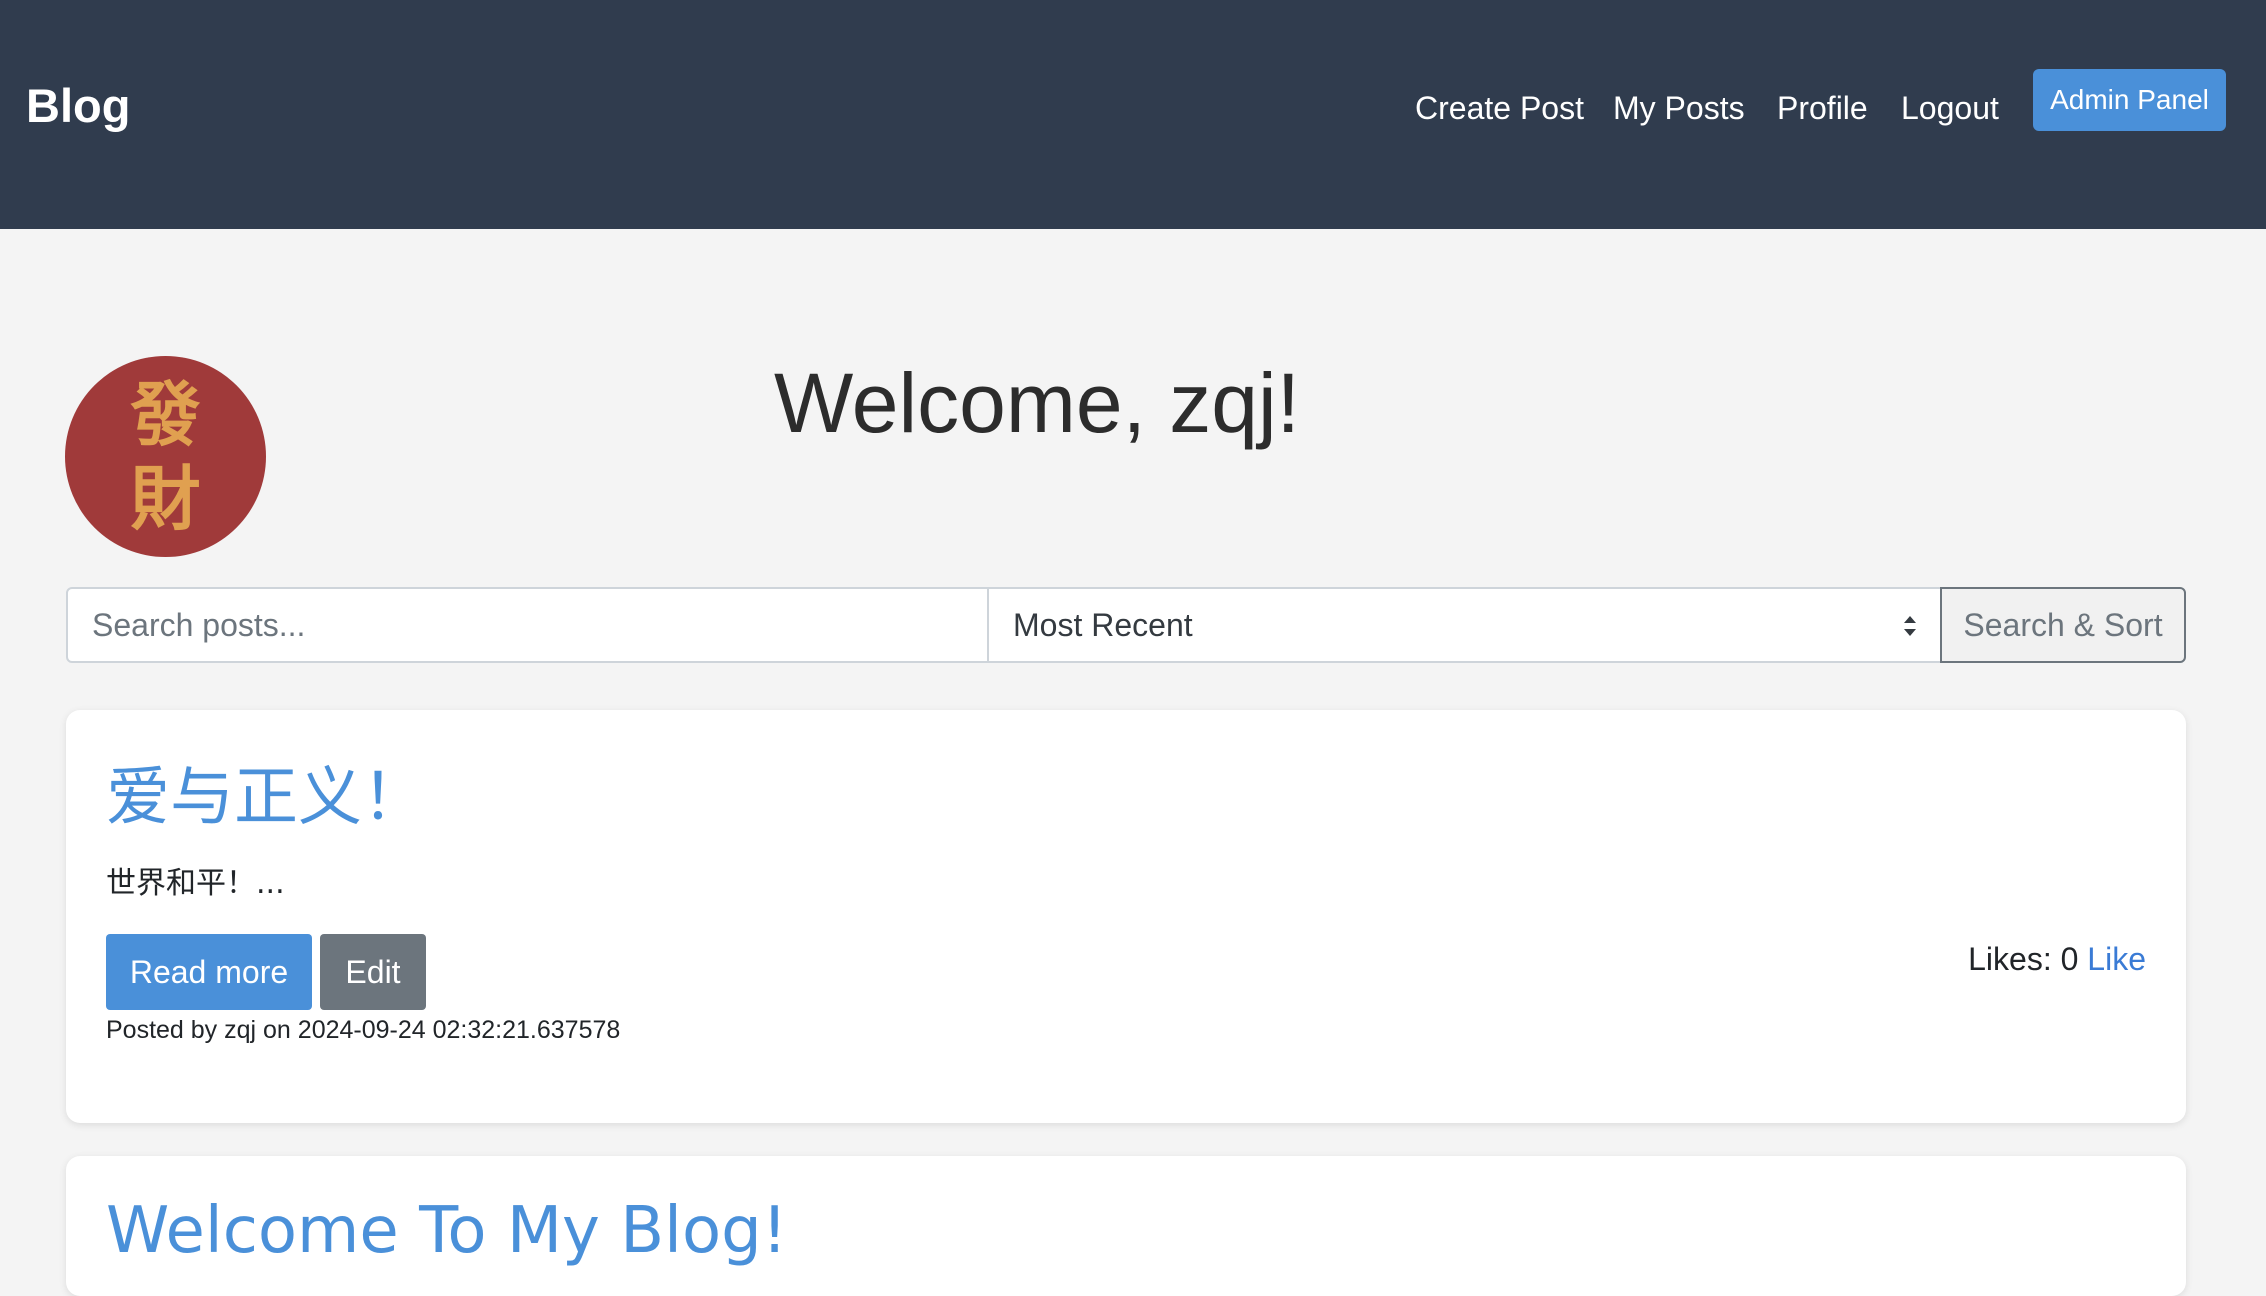 The height and width of the screenshot is (1296, 2266). What do you see at coordinates (1679, 108) in the screenshot?
I see `nav-my-posts: My Posts` at bounding box center [1679, 108].